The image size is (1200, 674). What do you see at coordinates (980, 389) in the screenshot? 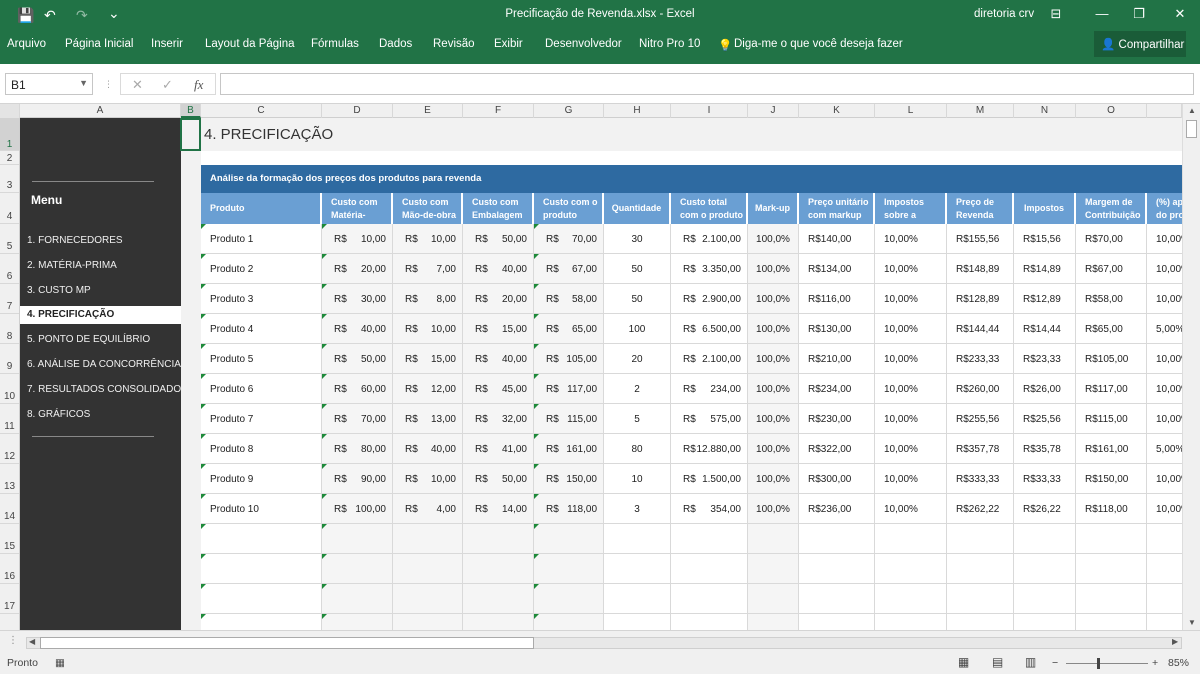
I see `cell-preco-revenda: R$260,00` at bounding box center [980, 389].